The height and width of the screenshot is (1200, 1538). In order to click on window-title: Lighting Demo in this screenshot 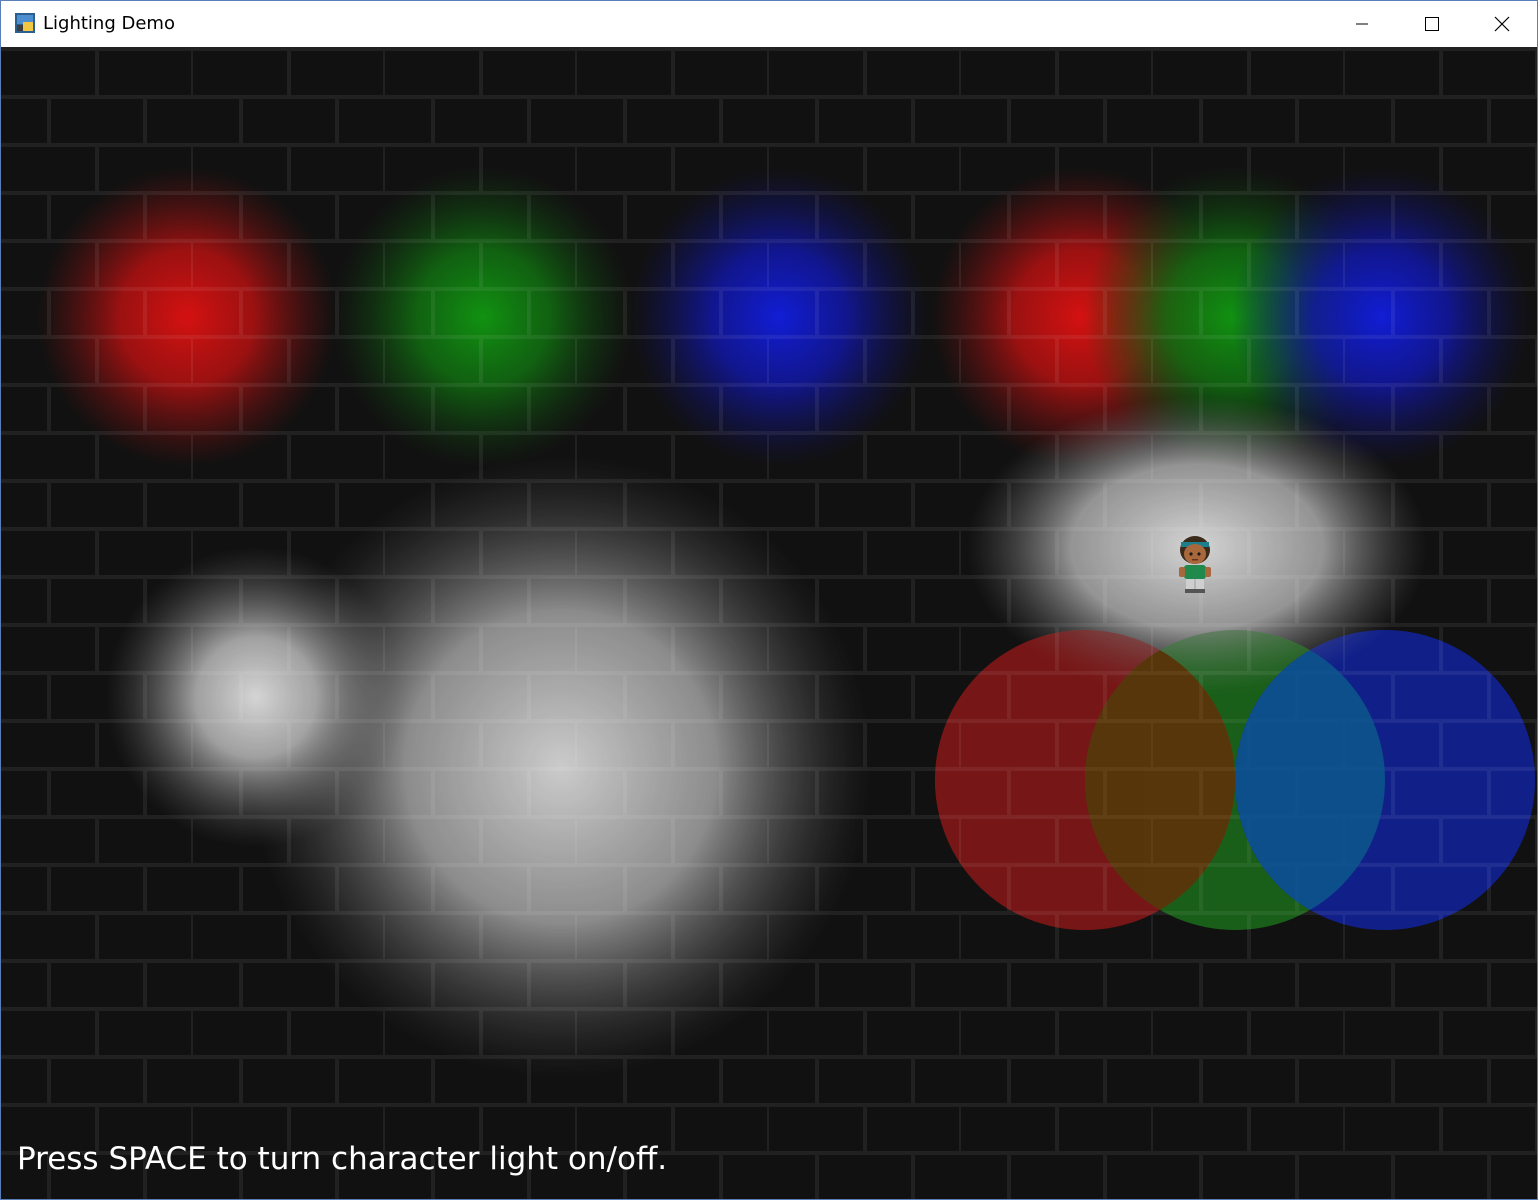, I will do `click(109, 23)`.